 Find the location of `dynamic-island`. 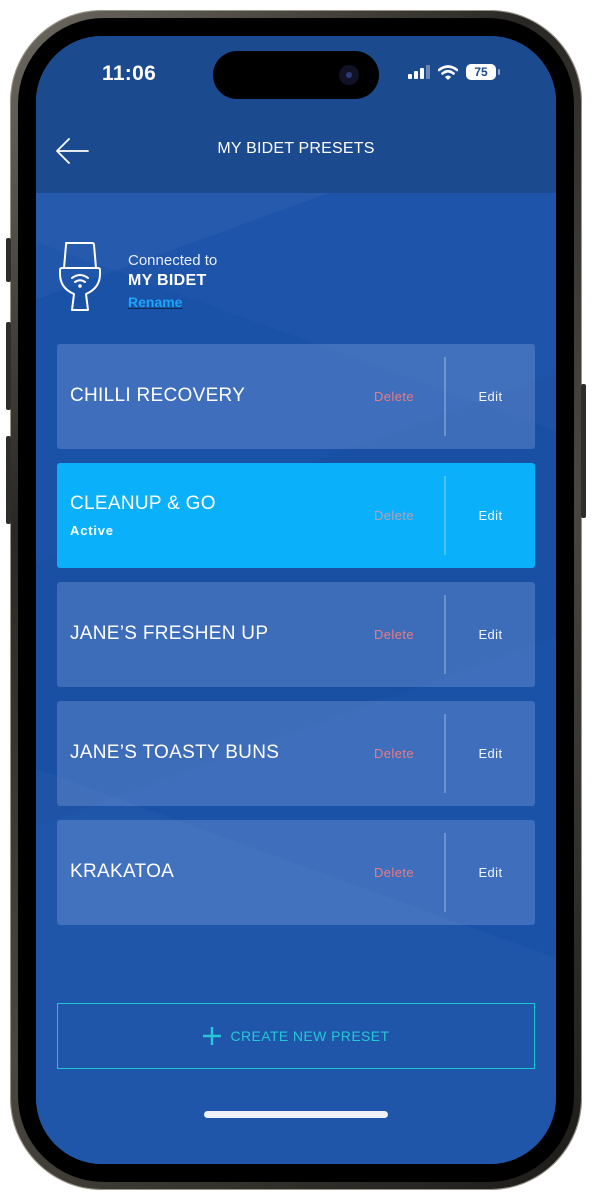

dynamic-island is located at coordinates (296, 75).